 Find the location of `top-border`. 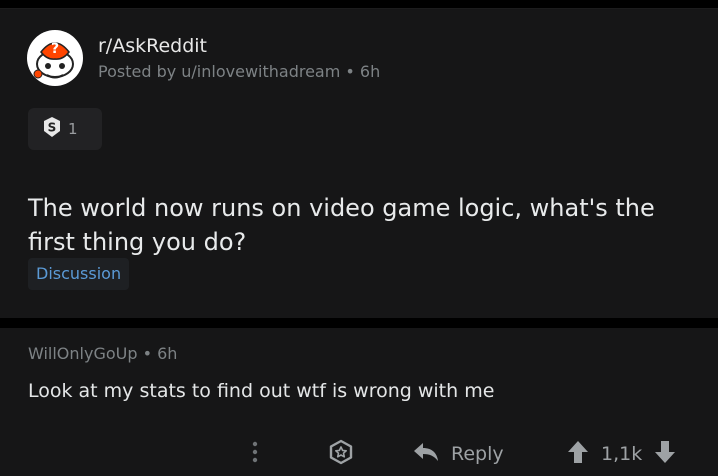

top-border is located at coordinates (359, 4).